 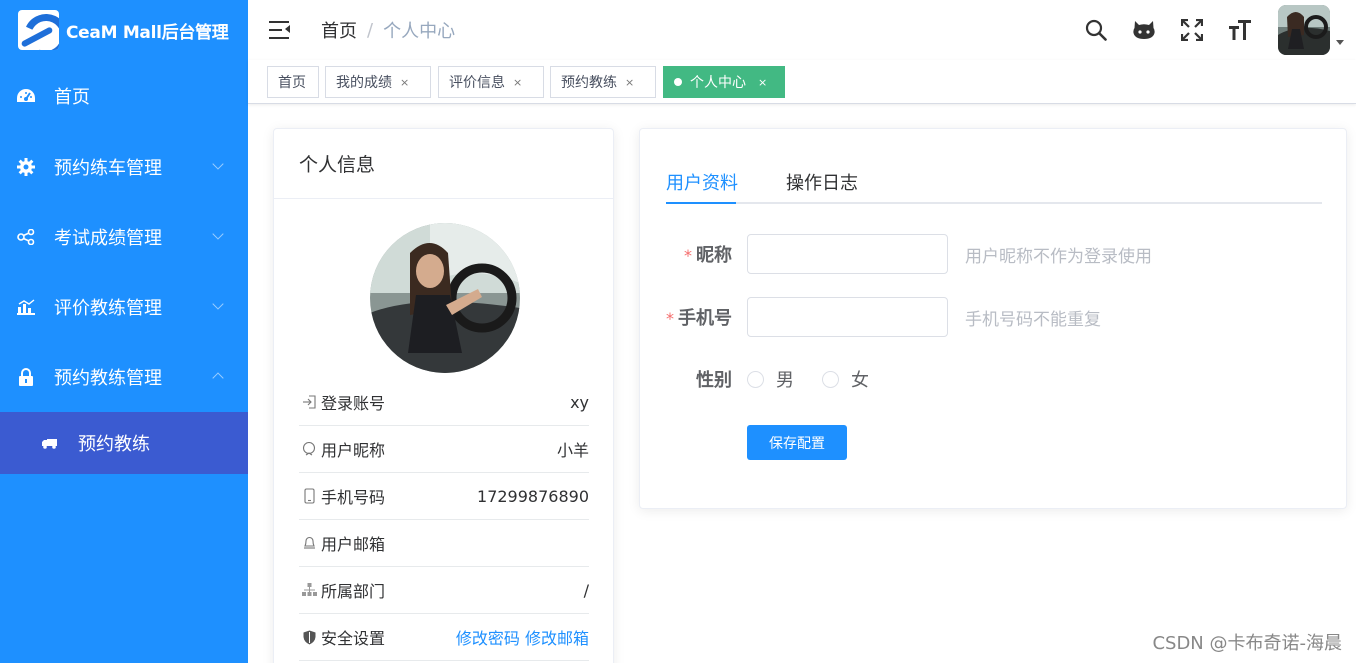 I want to click on tab-operation-log: 操作日志, so click(x=822, y=182).